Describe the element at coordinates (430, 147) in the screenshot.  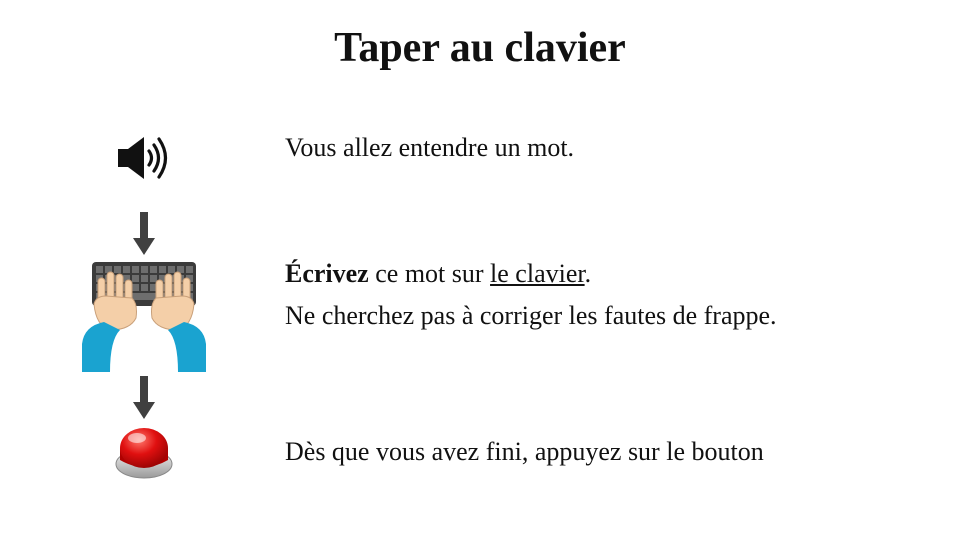
I see `step-listen-text: Vous allez entendre un mot.` at that location.